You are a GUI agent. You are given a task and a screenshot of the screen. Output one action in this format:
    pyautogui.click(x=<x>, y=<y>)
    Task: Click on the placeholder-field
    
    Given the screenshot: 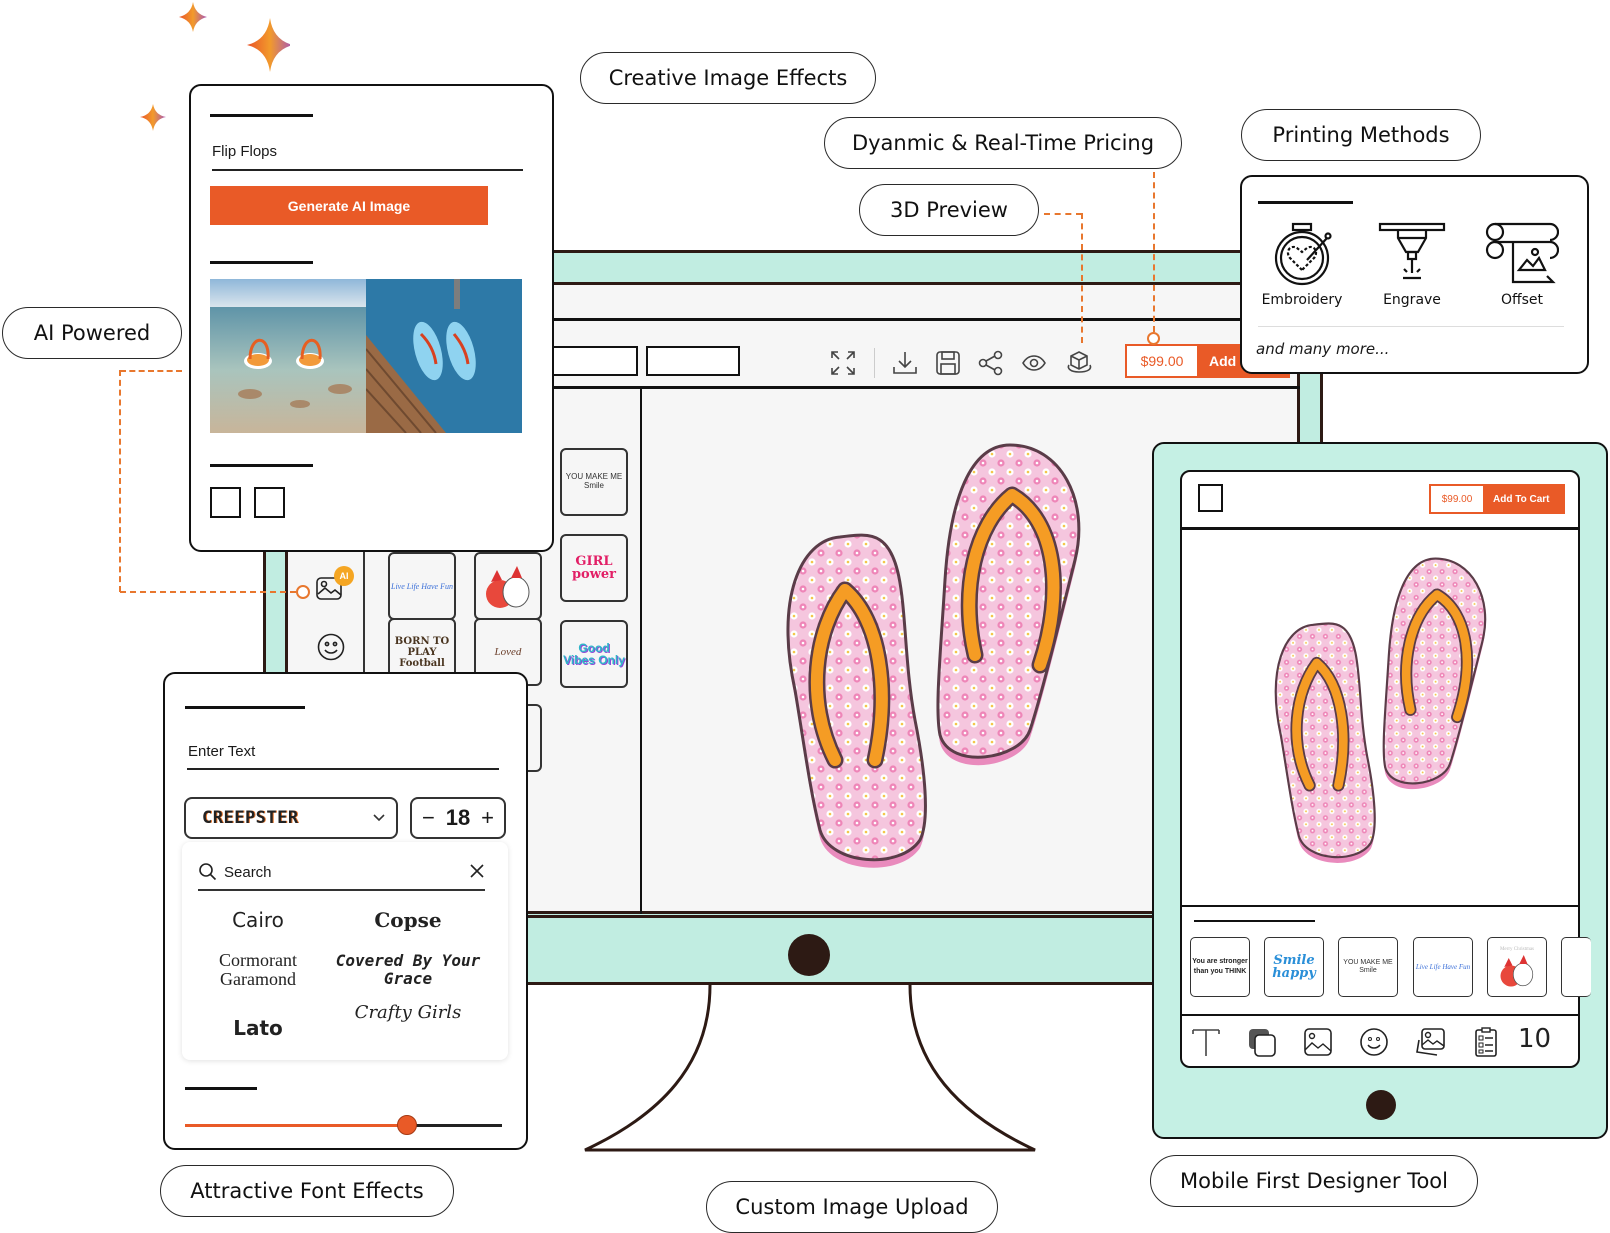 What is the action you would take?
    pyautogui.click(x=693, y=361)
    